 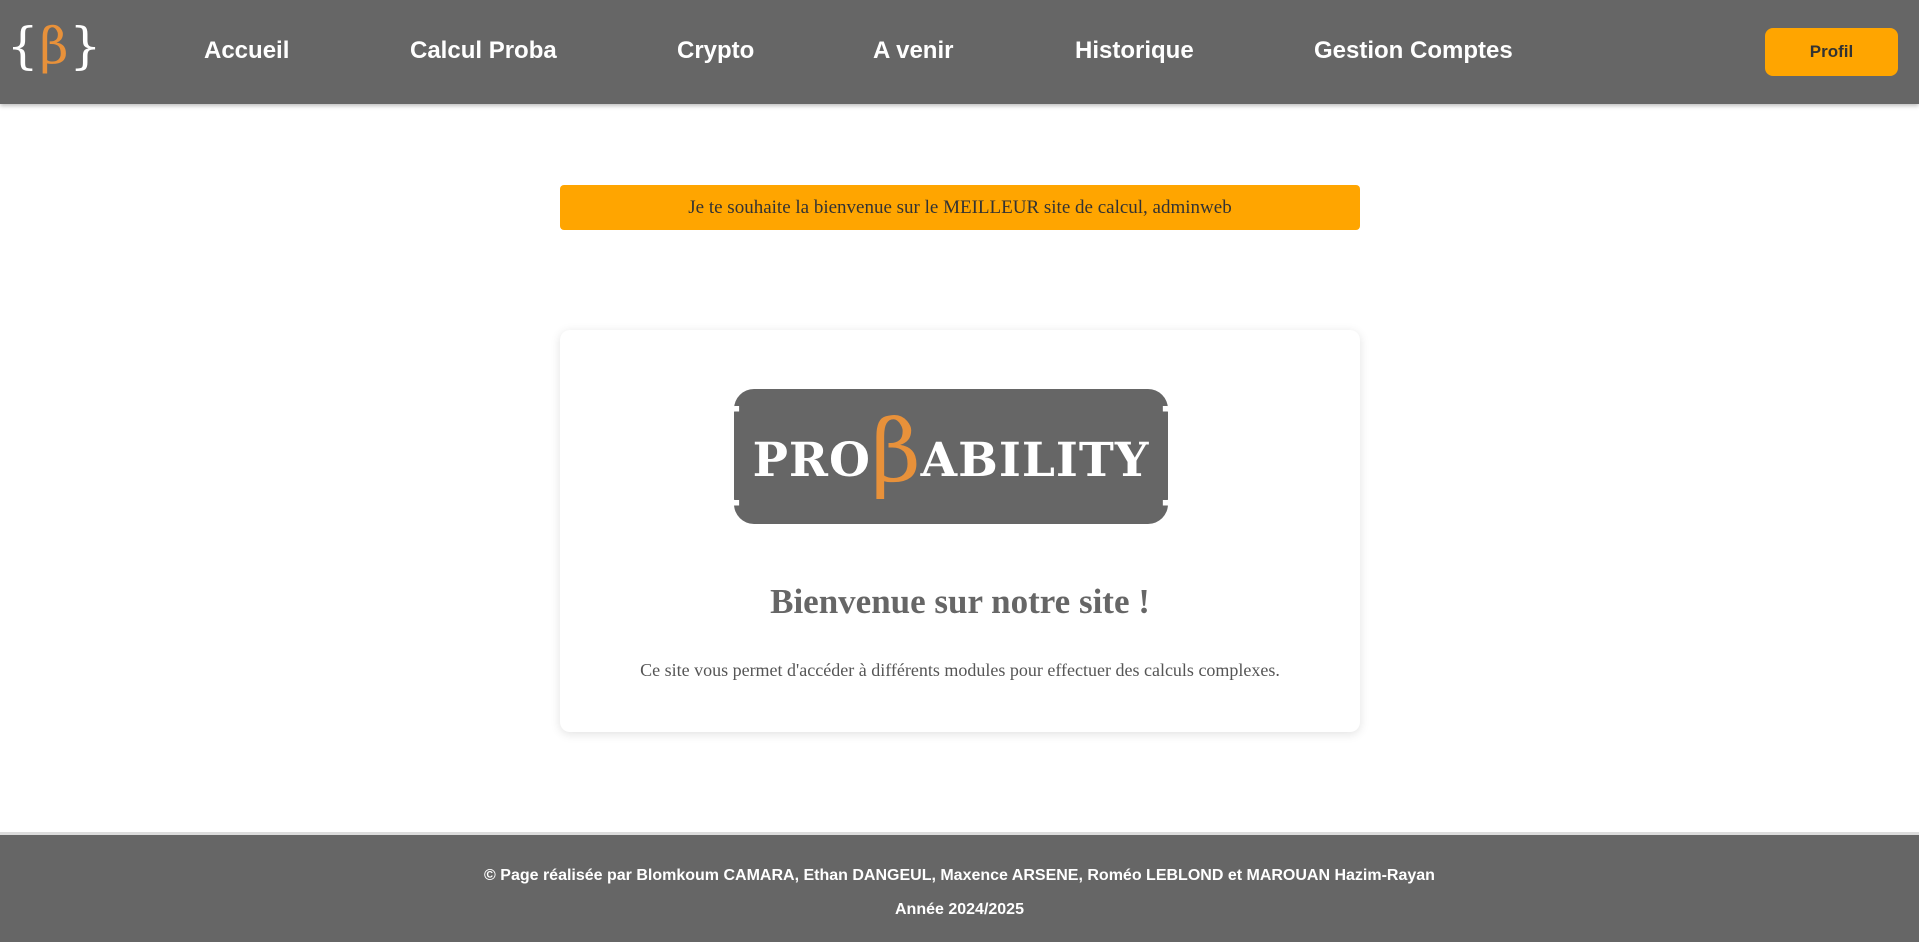 I want to click on logo-brace-open: {, so click(x=22, y=46).